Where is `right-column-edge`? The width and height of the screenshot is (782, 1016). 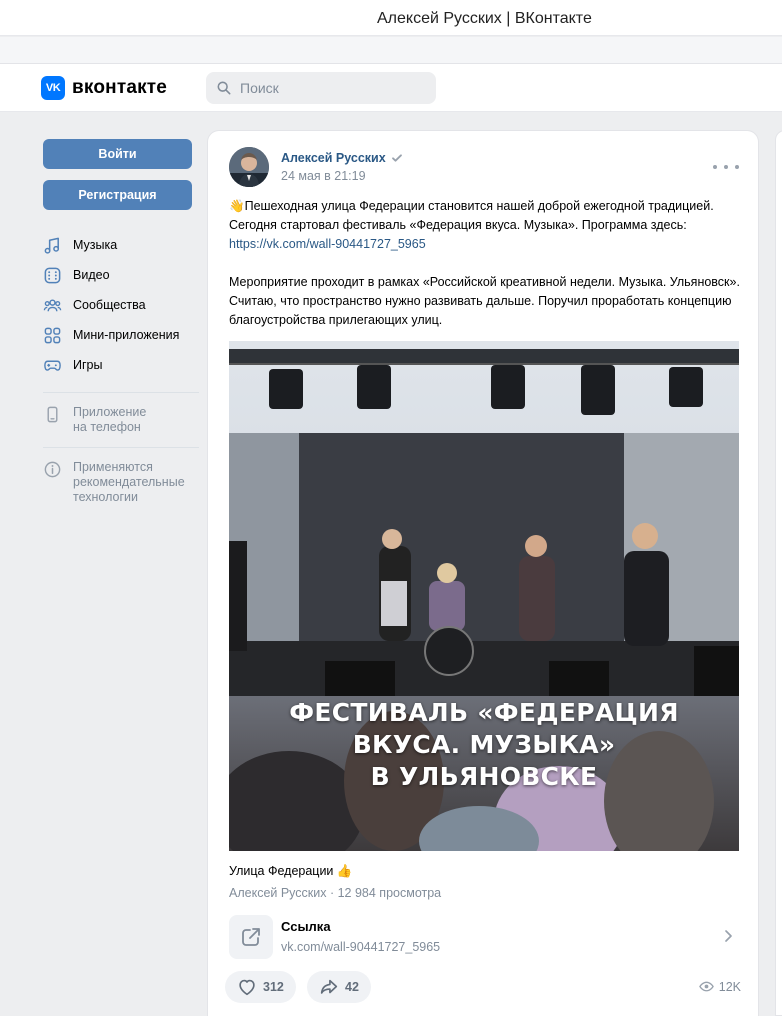 right-column-edge is located at coordinates (778, 573).